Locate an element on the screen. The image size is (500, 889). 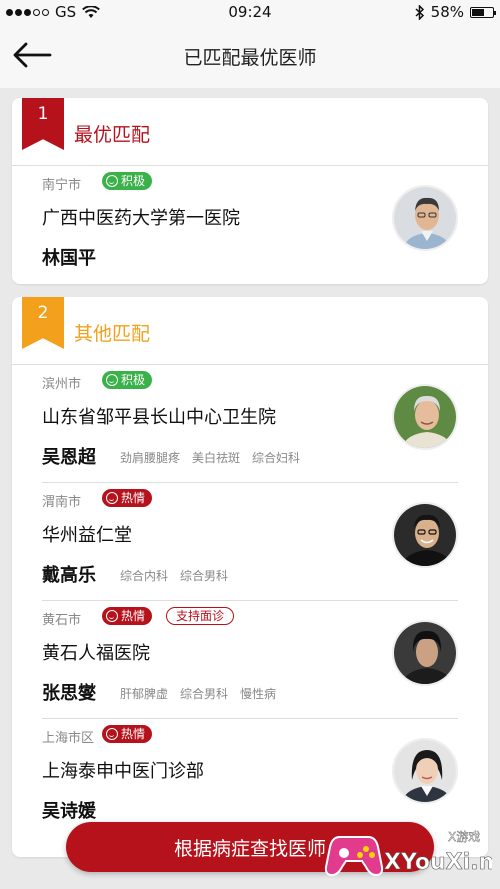
skill-tags: 劲肩腰腿疼 美白祛斑 综合妇科 is located at coordinates (210, 457).